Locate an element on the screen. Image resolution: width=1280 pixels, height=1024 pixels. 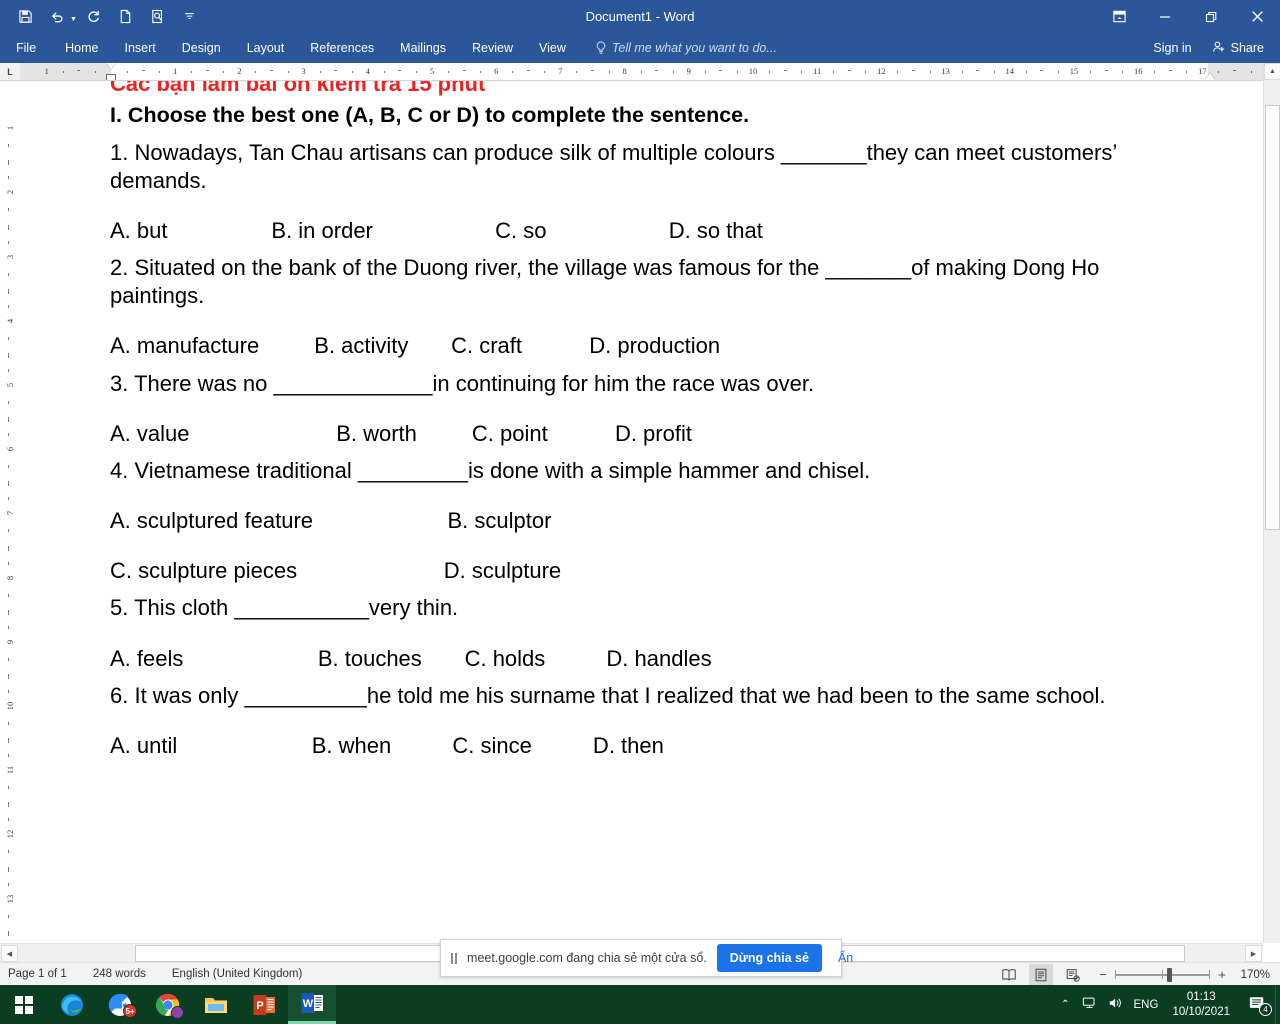
share-button: Share is located at coordinates (1238, 48).